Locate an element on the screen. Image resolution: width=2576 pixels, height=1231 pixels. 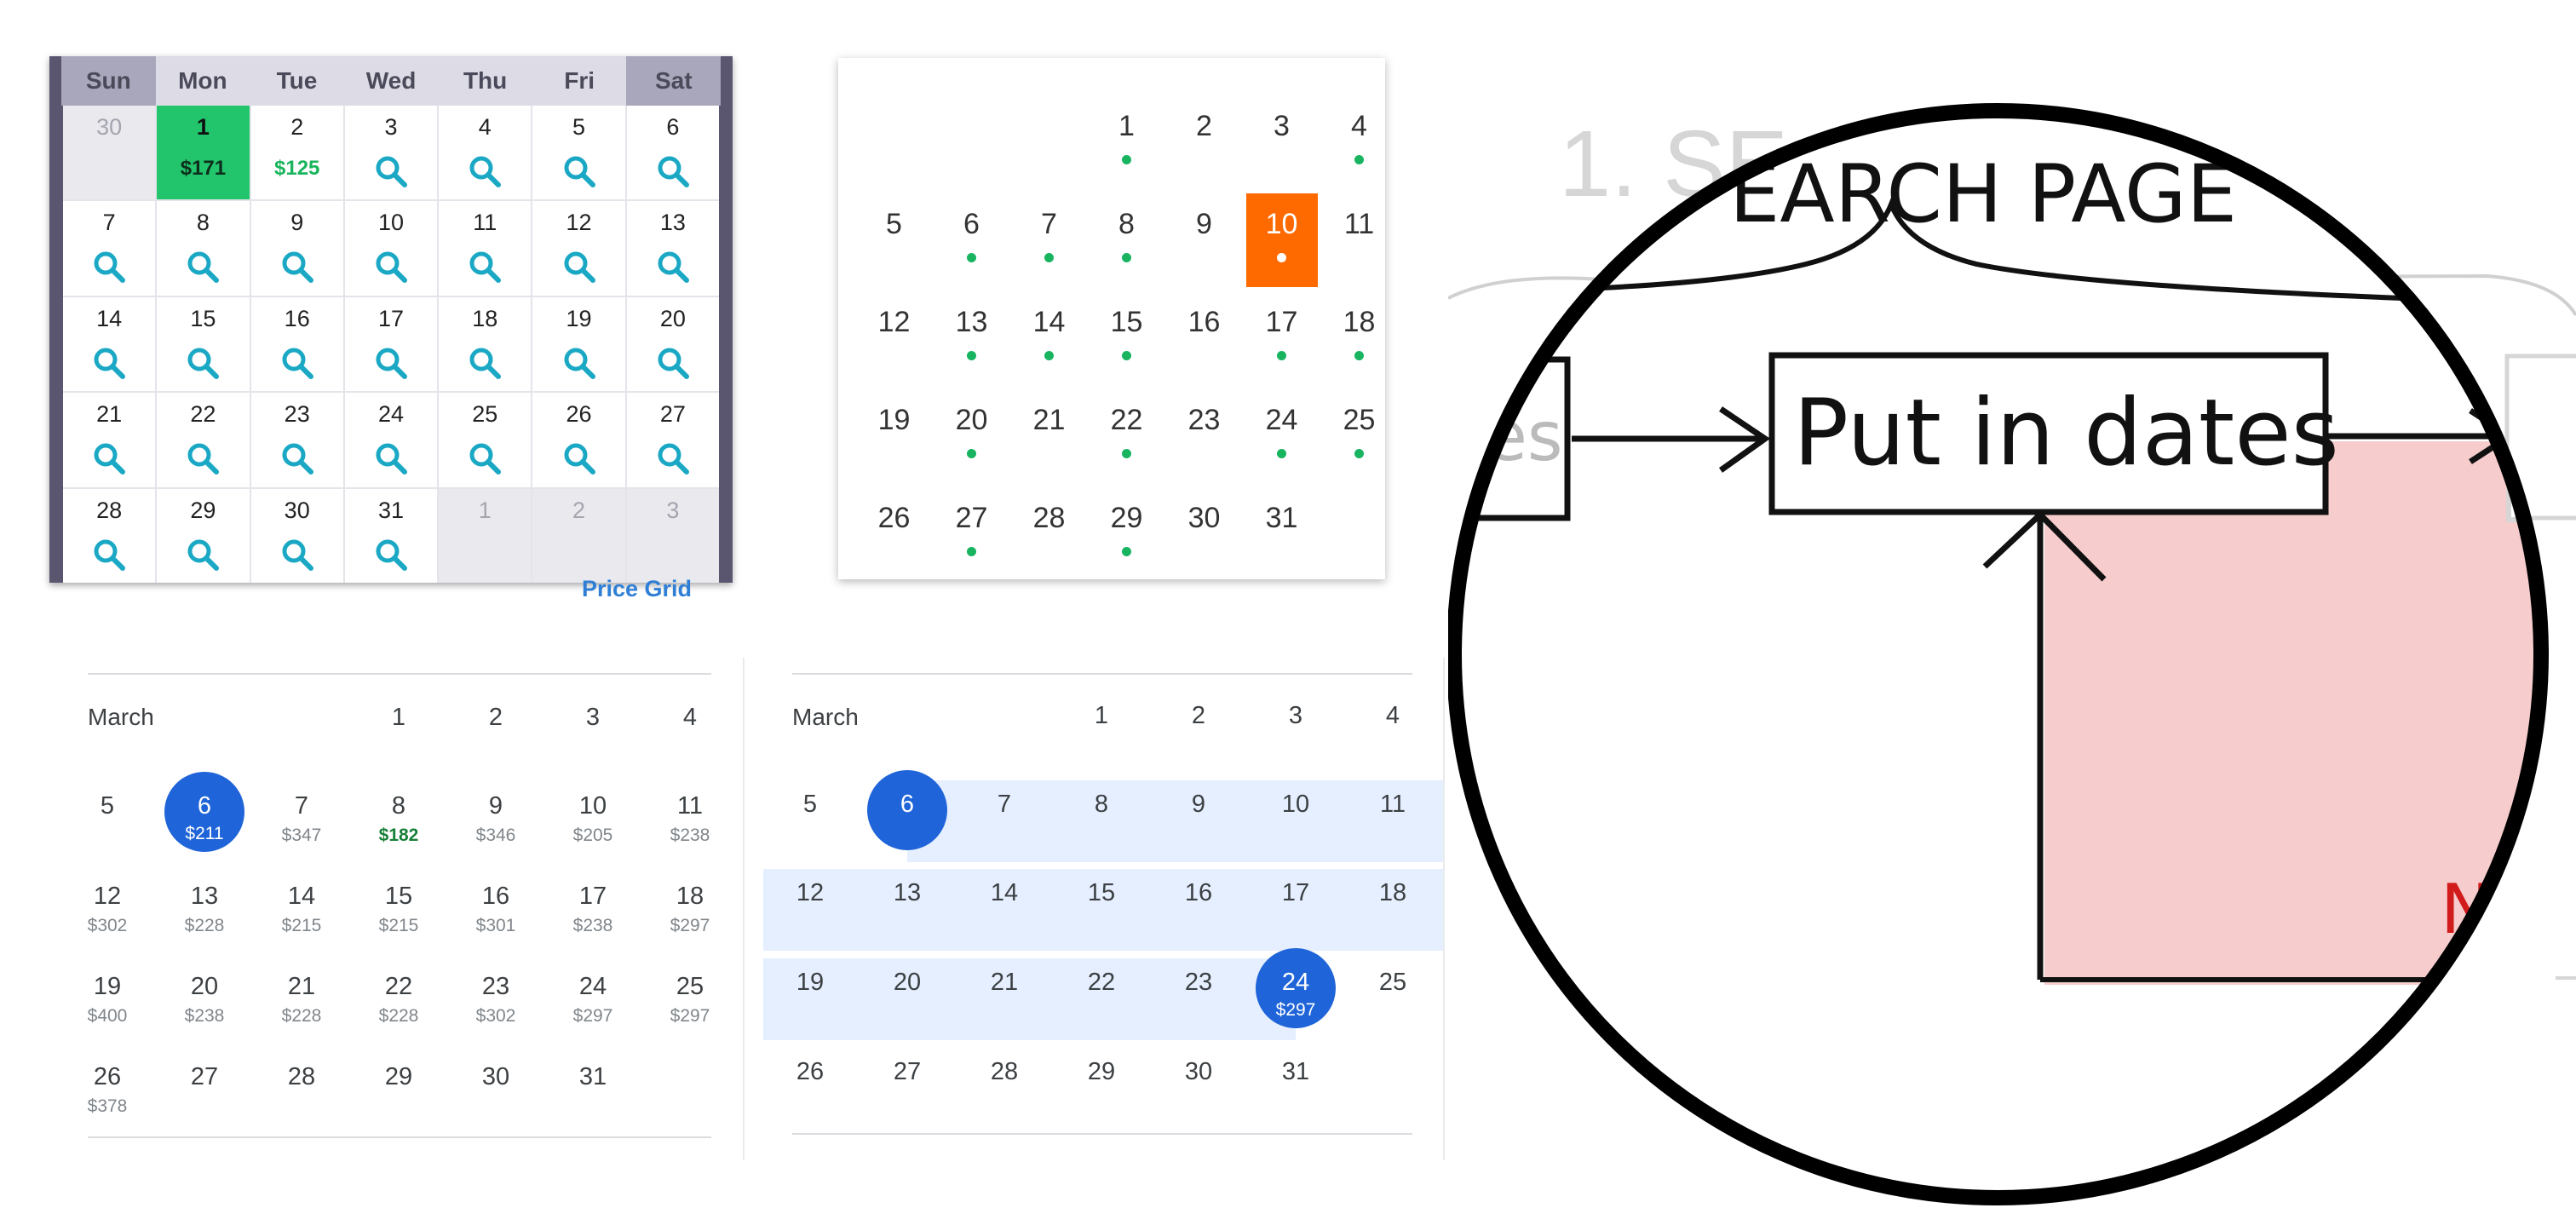
day-cell: 6 $211 is located at coordinates (205, 818).